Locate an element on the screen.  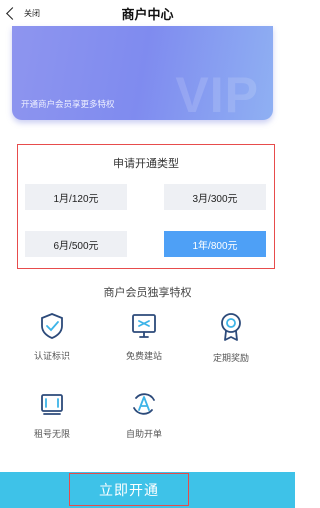
privileges-title: 商户会员独享特权 is located at coordinates (147, 293).